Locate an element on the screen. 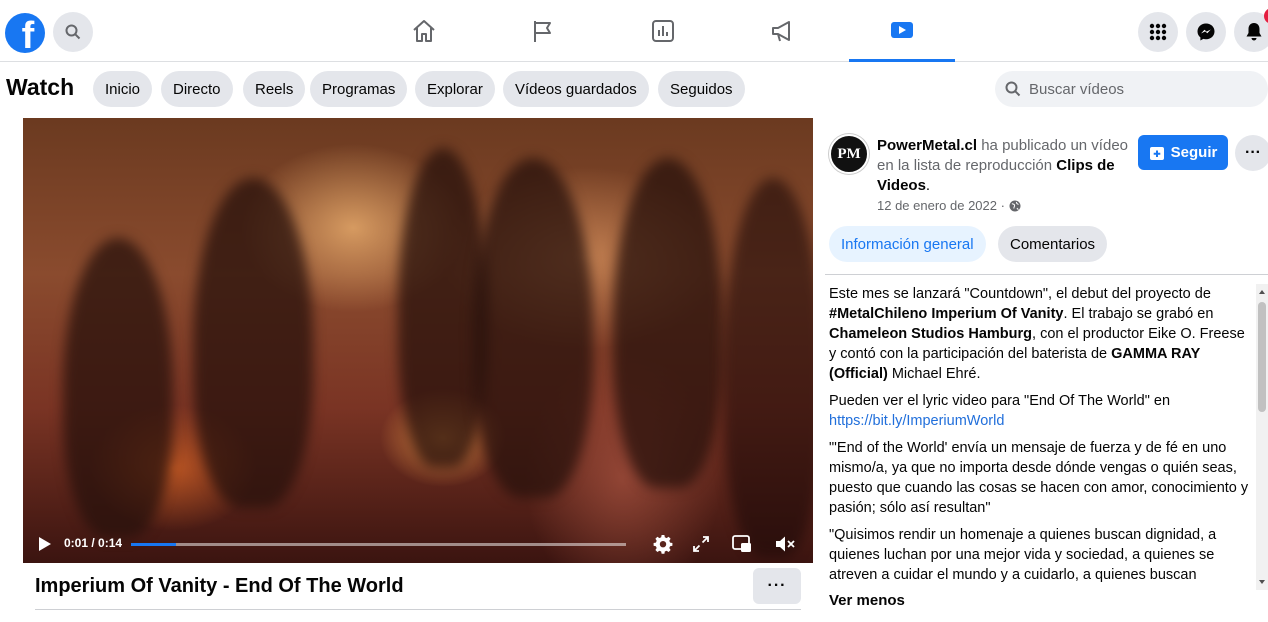 Image resolution: width=1268 pixels, height=622 pixels. mention-link: Chameleon Studios Hamburg is located at coordinates (930, 334).